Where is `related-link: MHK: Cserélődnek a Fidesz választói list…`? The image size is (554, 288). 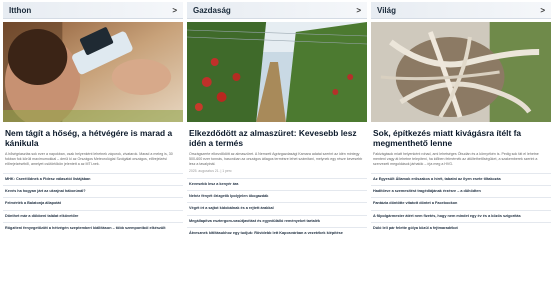
related-link: MHK: Cserélődnek a Fidesz választói list… is located at coordinates (93, 178).